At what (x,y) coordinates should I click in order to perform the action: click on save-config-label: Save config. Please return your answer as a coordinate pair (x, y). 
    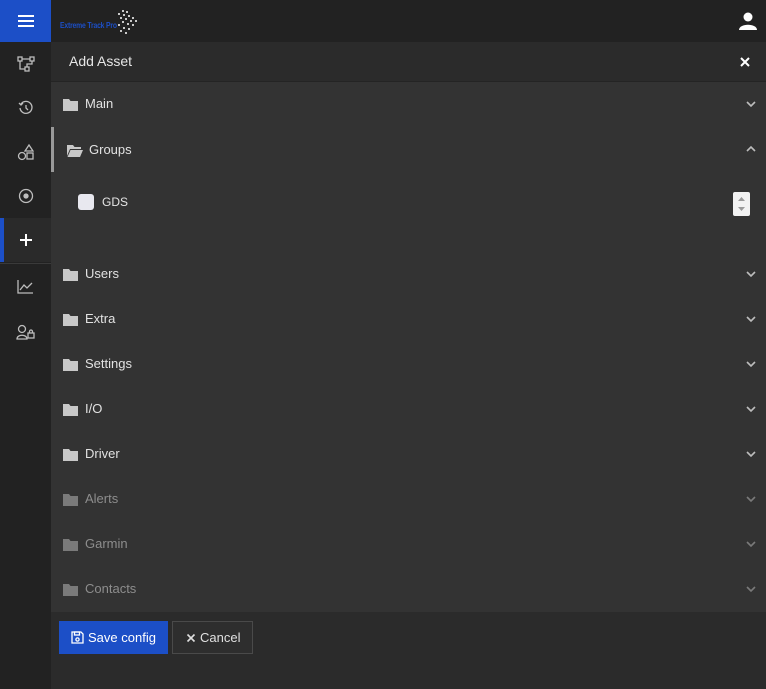
    Looking at the image, I should click on (122, 637).